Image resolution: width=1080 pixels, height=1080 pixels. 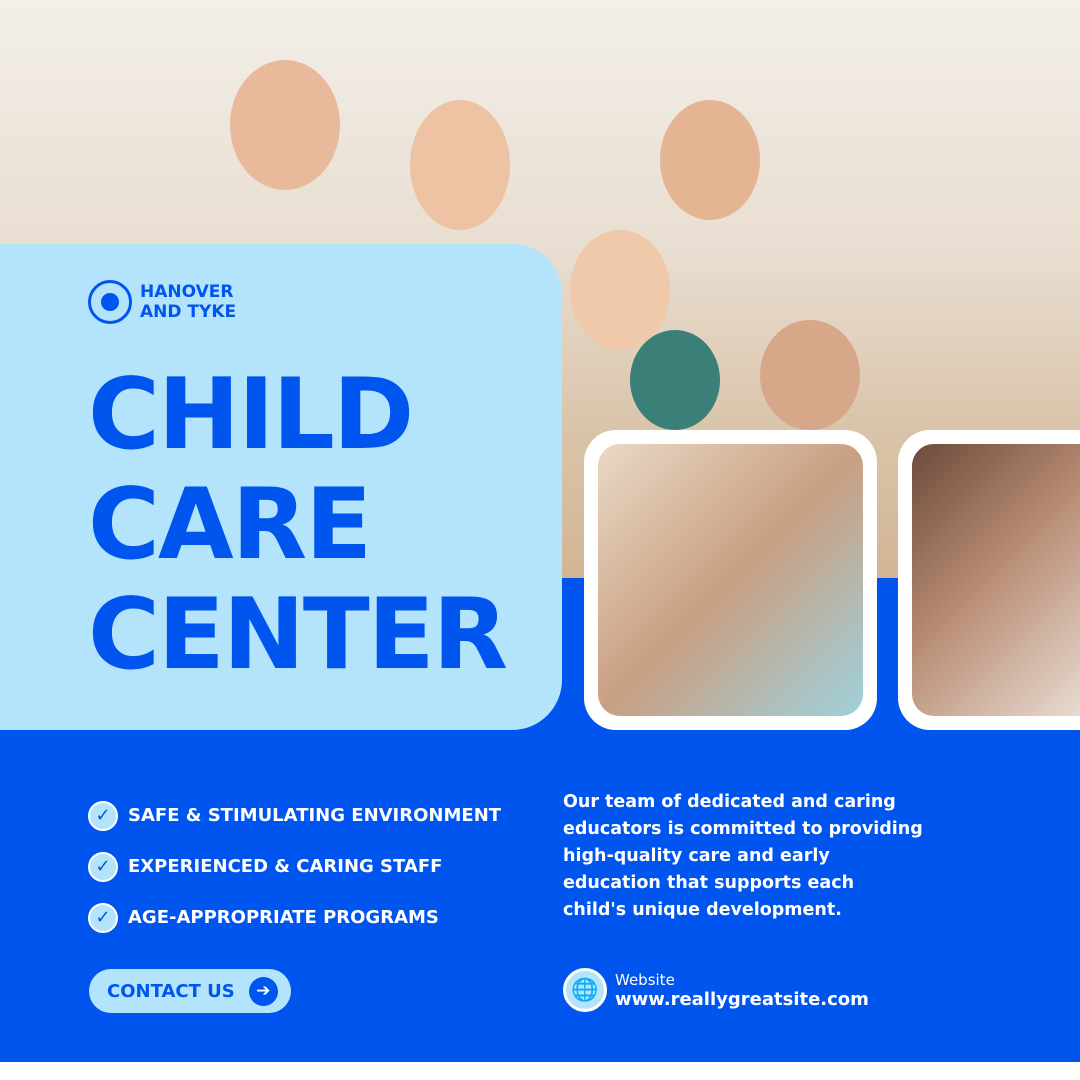 I want to click on brand-name-line1: HANOVER, so click(x=187, y=292).